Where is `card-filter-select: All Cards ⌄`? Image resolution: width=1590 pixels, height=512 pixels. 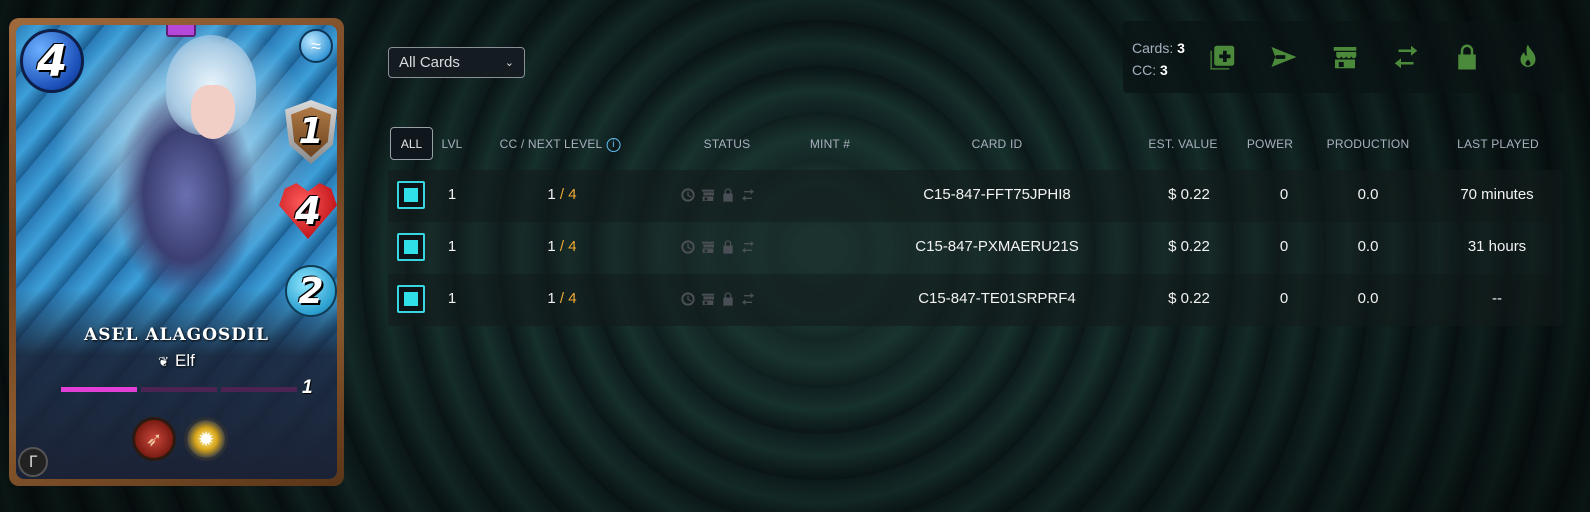 card-filter-select: All Cards ⌄ is located at coordinates (456, 62).